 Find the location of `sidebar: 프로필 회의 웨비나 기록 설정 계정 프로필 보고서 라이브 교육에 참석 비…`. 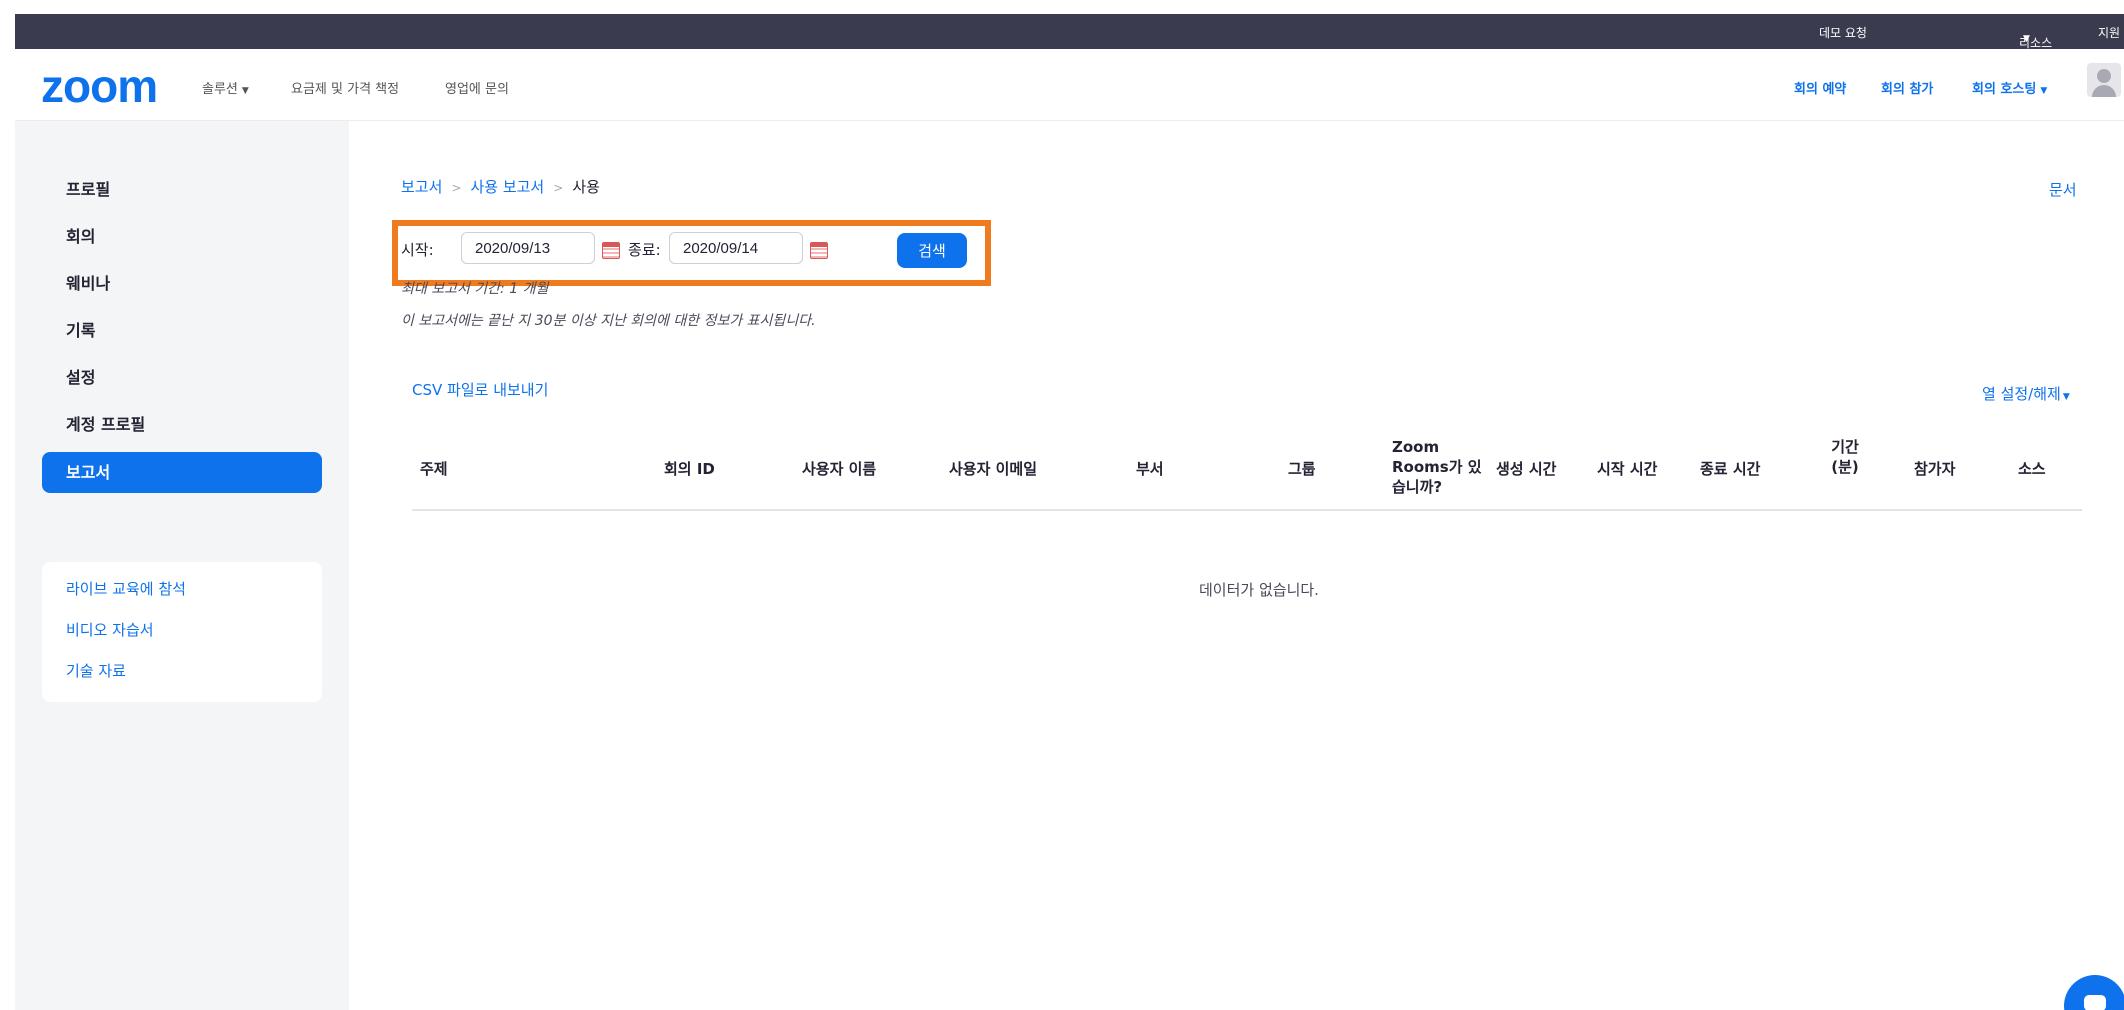

sidebar: 프로필 회의 웨비나 기록 설정 계정 프로필 보고서 라이브 교육에 참석 비… is located at coordinates (182, 565).